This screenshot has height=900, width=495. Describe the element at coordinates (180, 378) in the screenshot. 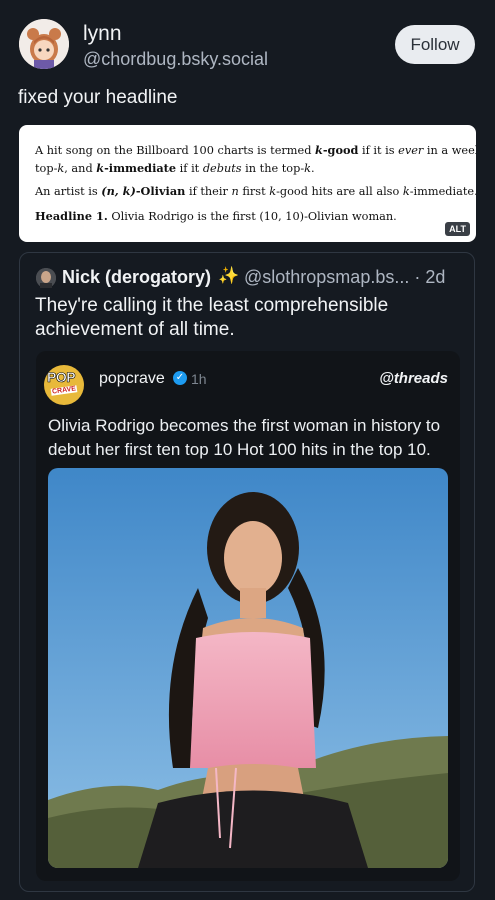

I see `verified-badge-icon: ✓` at that location.